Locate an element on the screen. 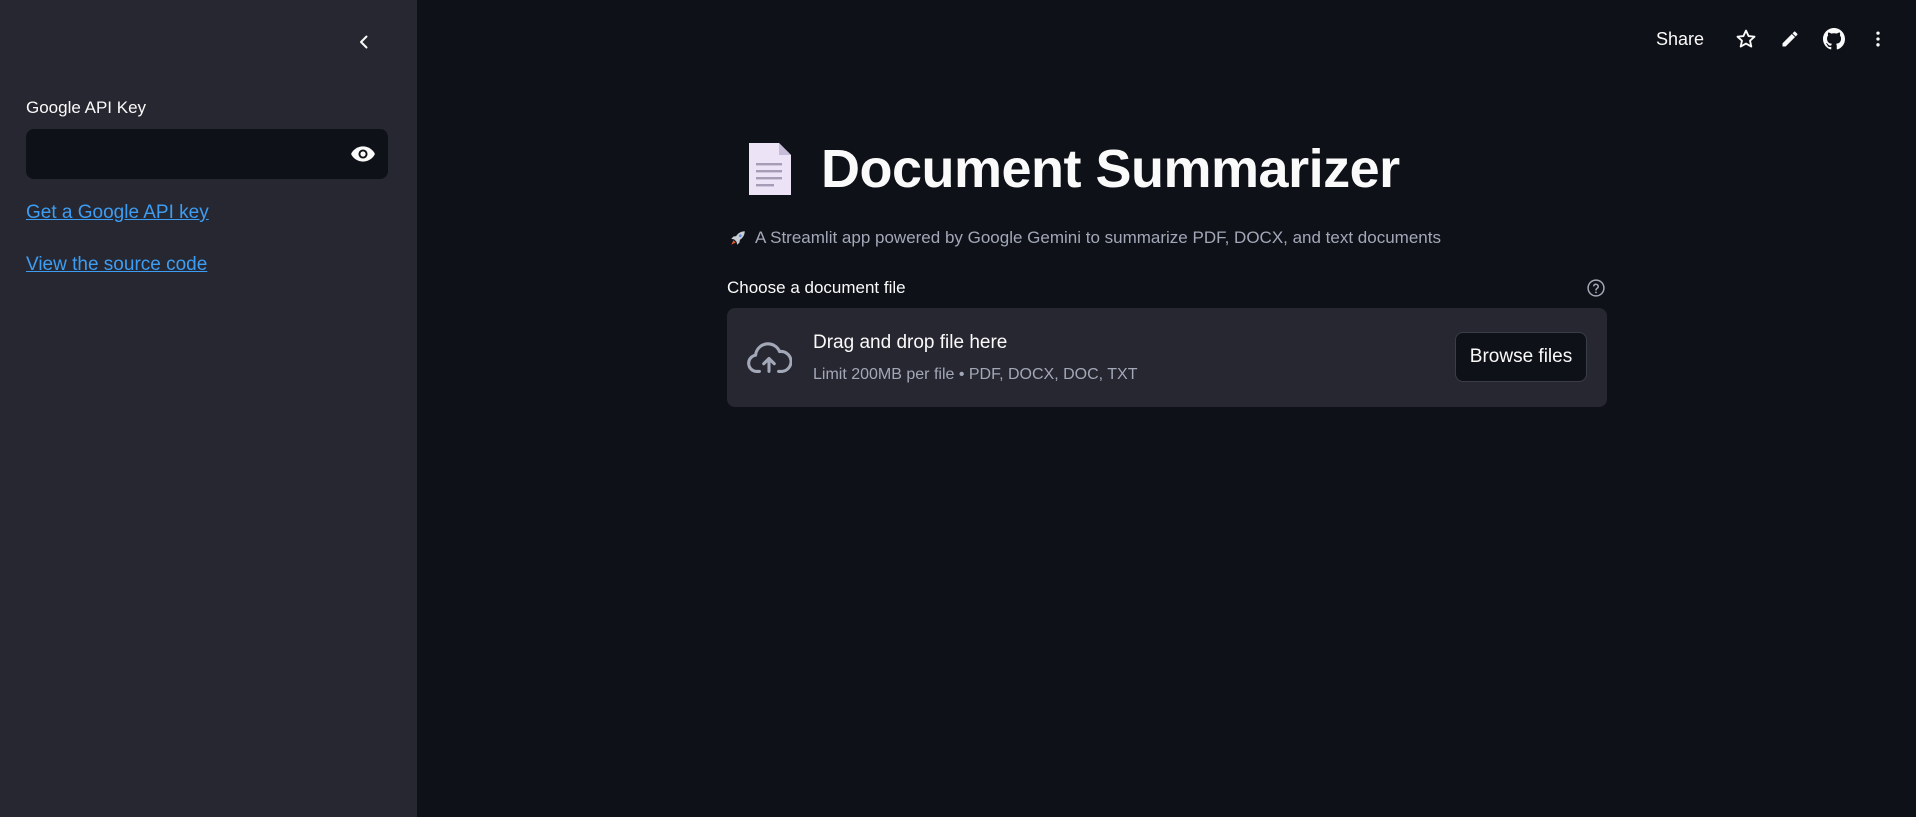 This screenshot has height=817, width=1916. github-button is located at coordinates (1834, 39).